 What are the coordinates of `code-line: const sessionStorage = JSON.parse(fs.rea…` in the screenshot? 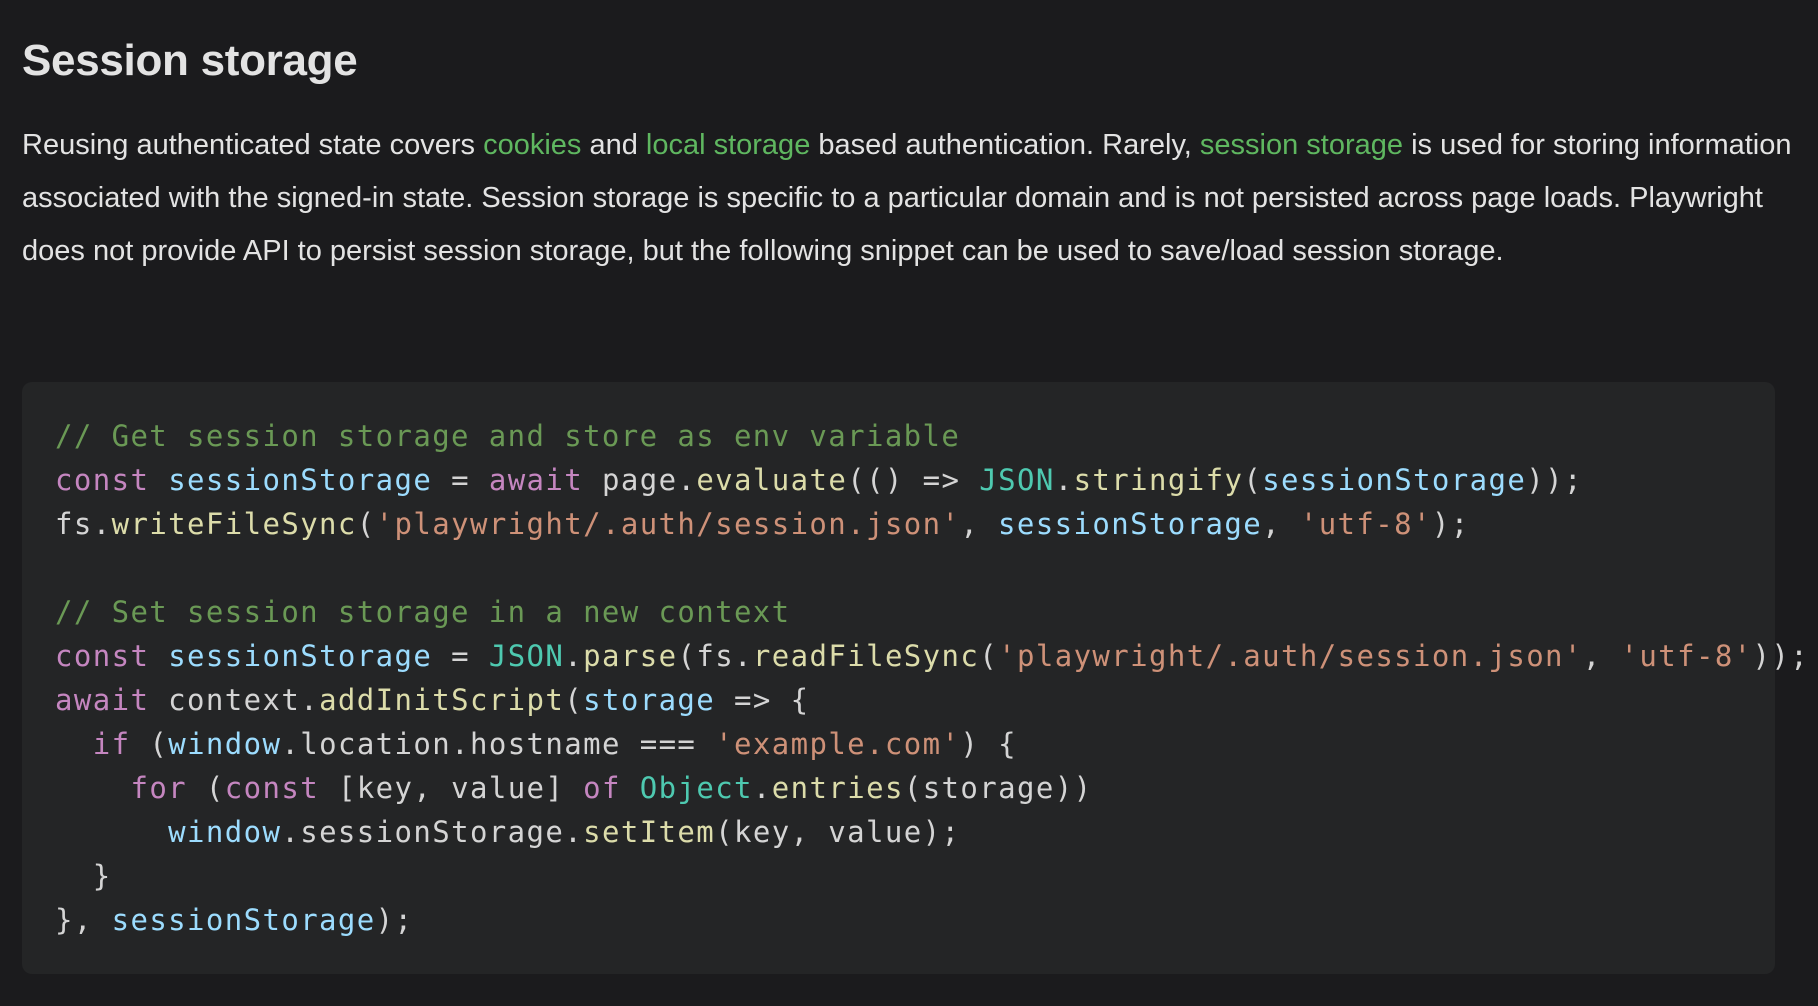 It's located at (931, 656).